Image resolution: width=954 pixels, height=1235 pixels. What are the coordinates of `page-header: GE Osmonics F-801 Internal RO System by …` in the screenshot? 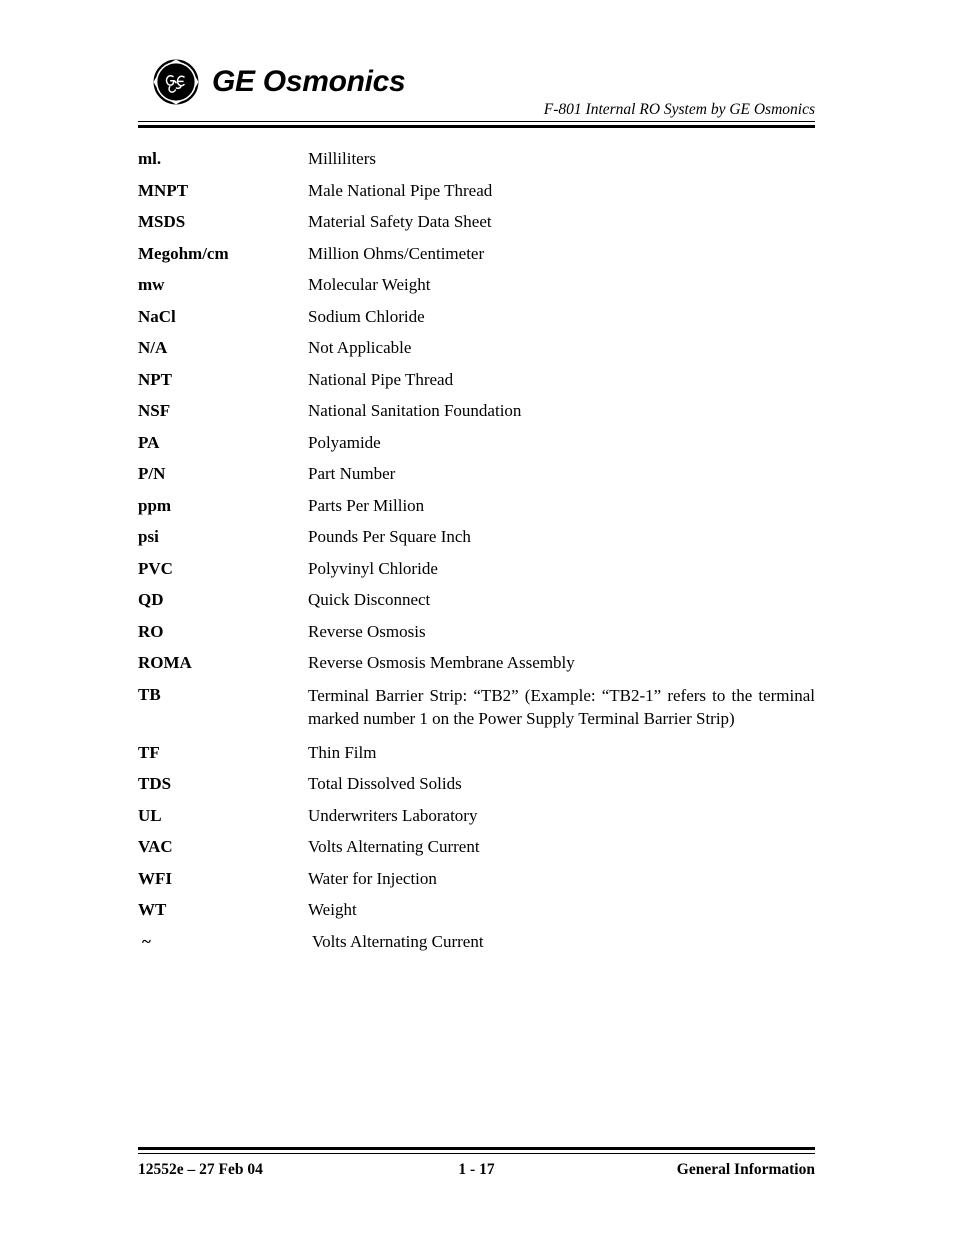 It's located at (476, 85).